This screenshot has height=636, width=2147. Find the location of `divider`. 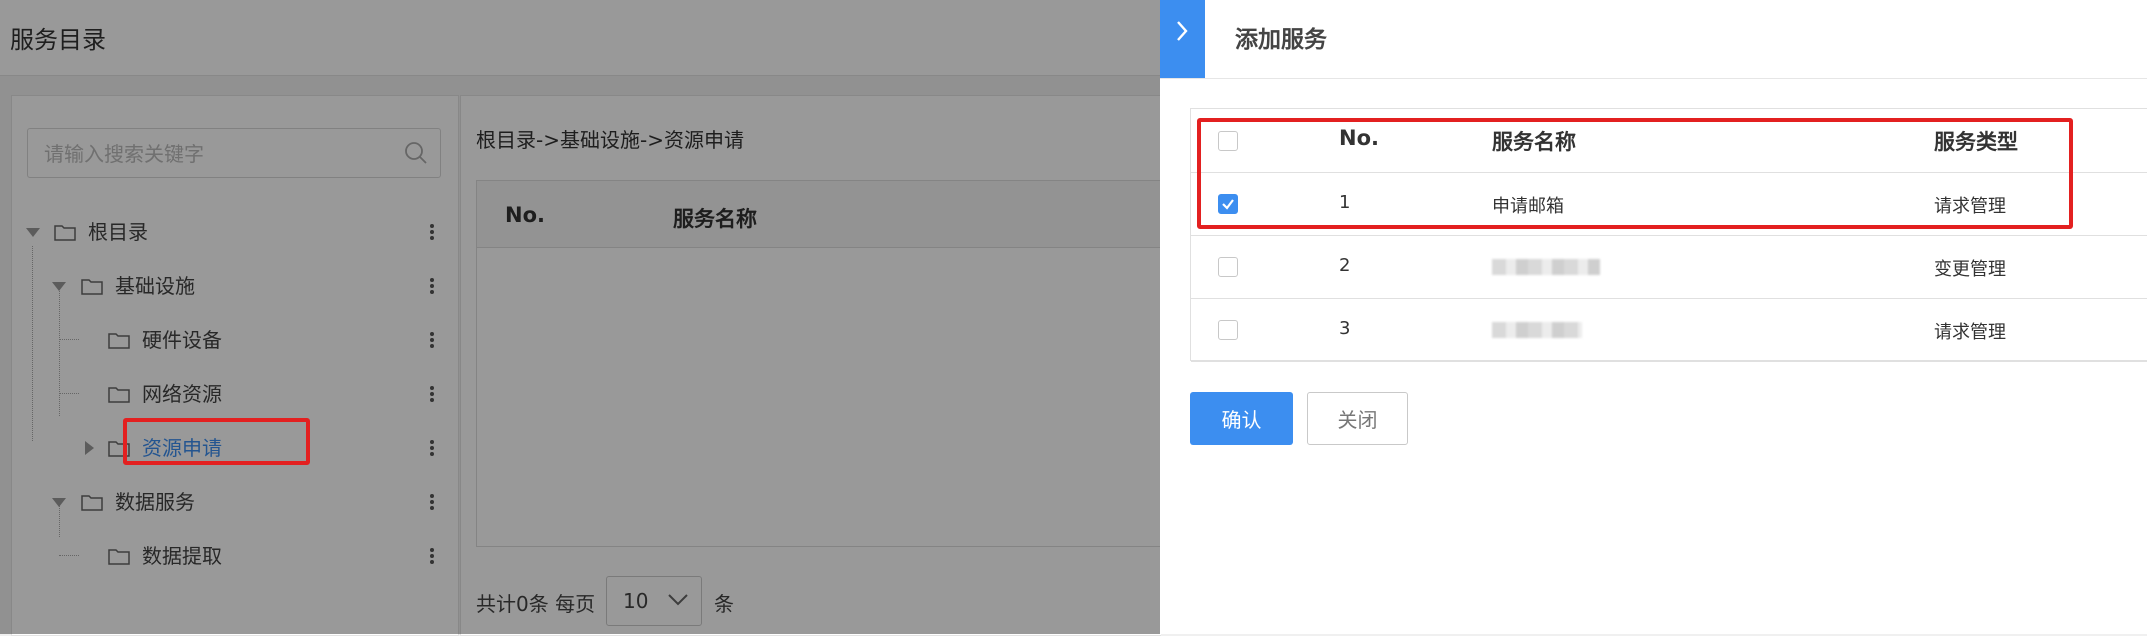

divider is located at coordinates (1653, 78).